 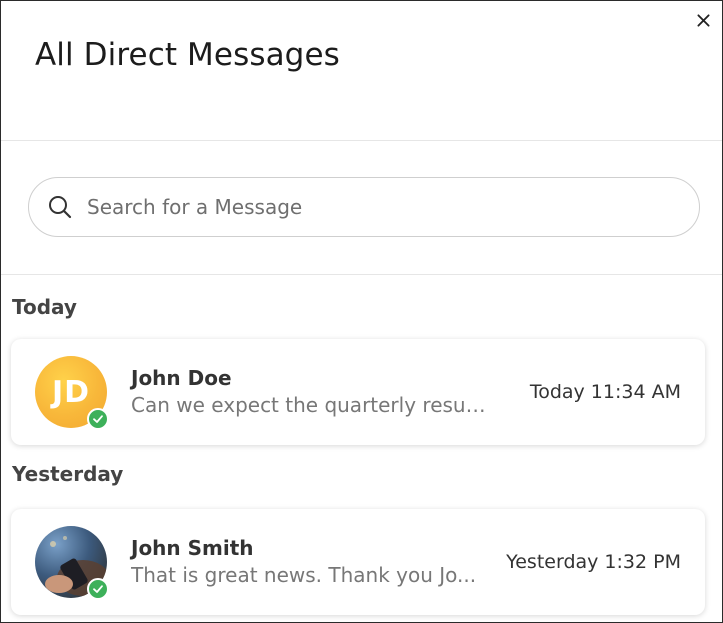 I want to click on search-icon, so click(x=60, y=207).